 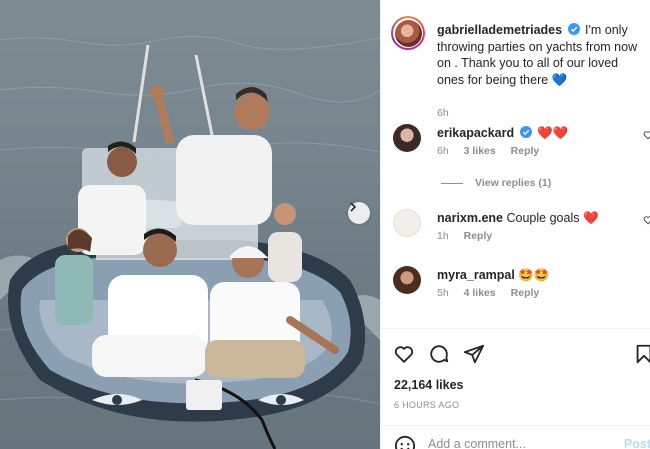 What do you see at coordinates (534, 275) in the screenshot?
I see `comment-text: 🤩🤩` at bounding box center [534, 275].